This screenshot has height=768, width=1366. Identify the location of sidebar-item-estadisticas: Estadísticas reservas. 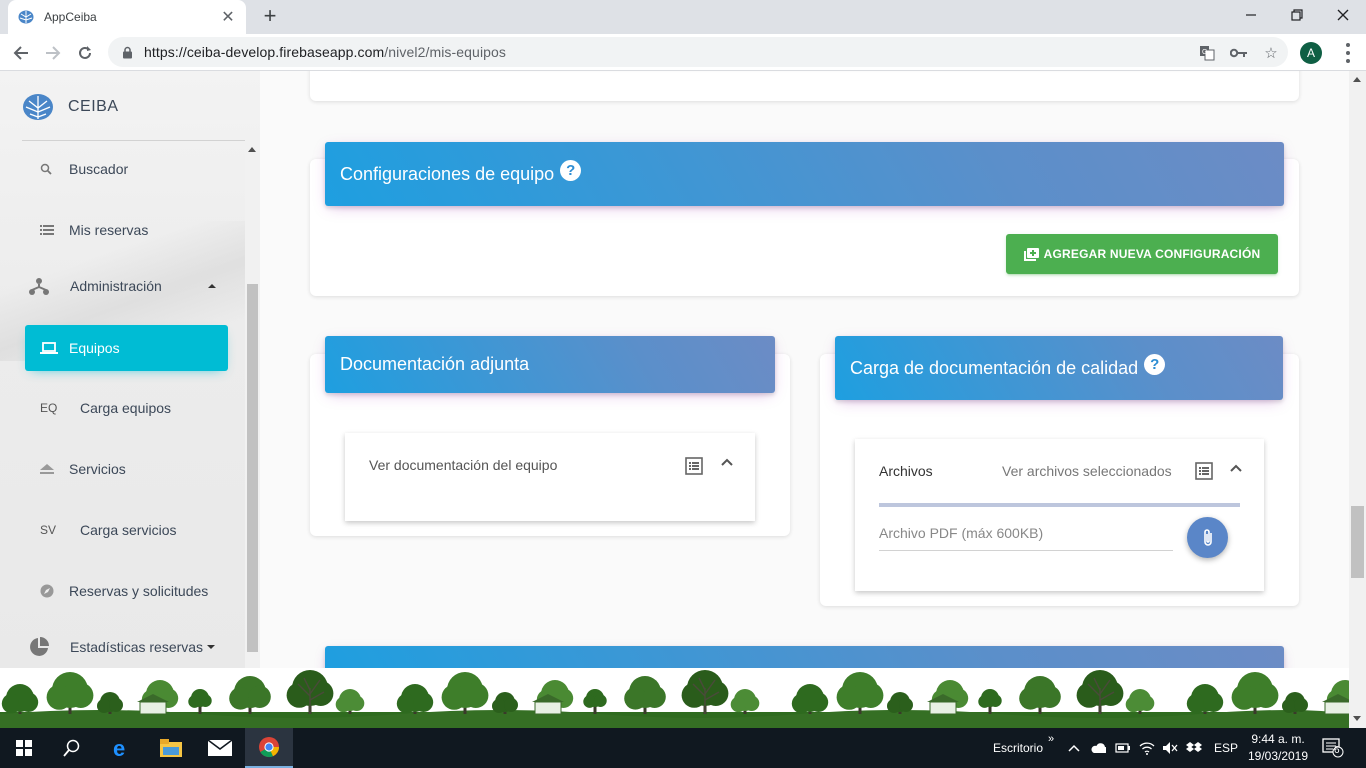
(126, 646).